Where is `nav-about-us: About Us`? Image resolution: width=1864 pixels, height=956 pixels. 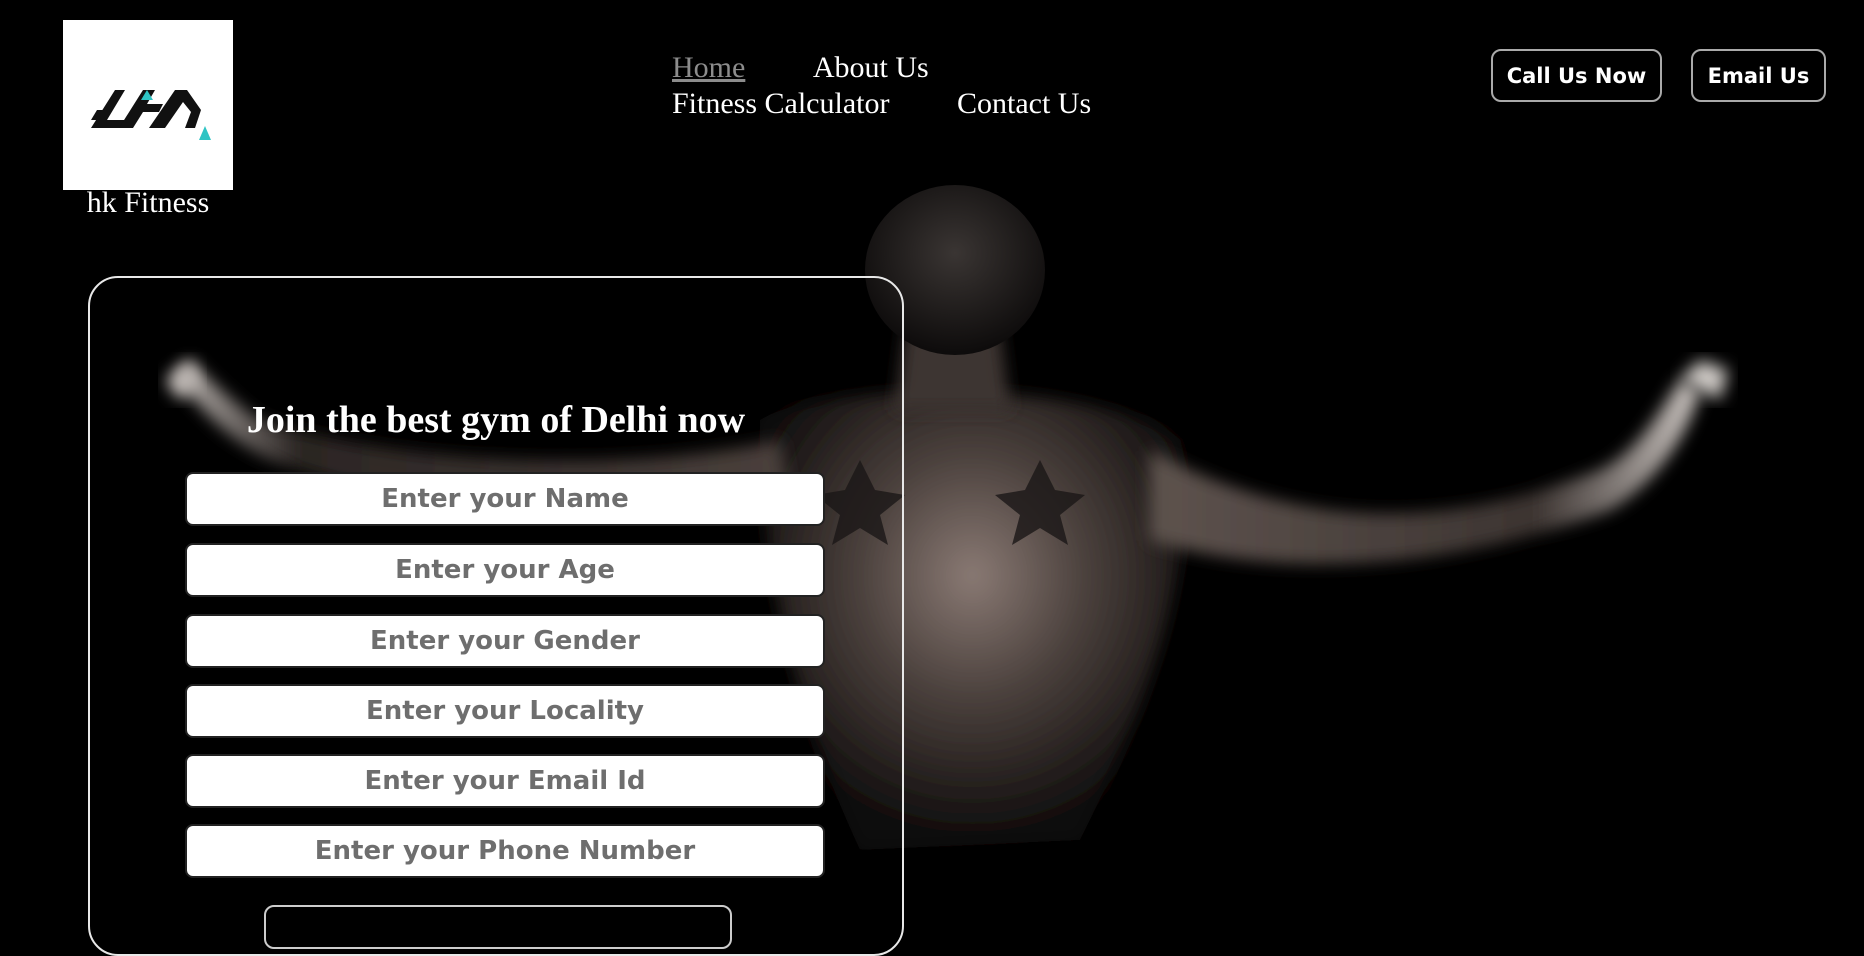 nav-about-us: About Us is located at coordinates (871, 68).